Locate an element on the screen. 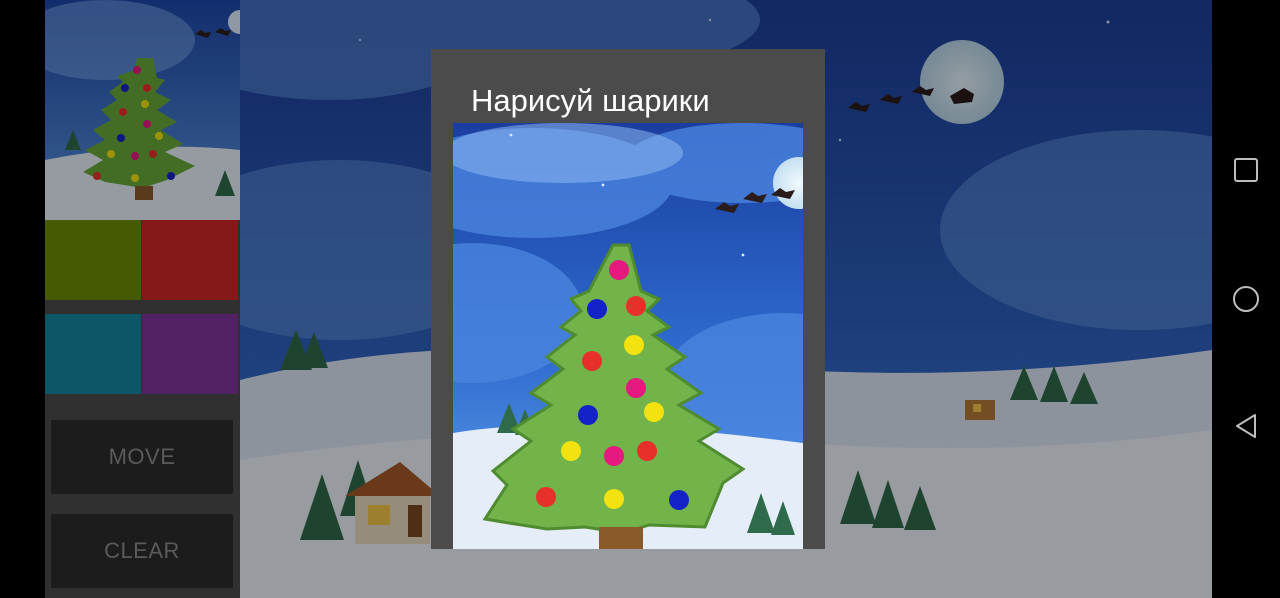 The height and width of the screenshot is (598, 1280). back-icon is located at coordinates (1246, 426).